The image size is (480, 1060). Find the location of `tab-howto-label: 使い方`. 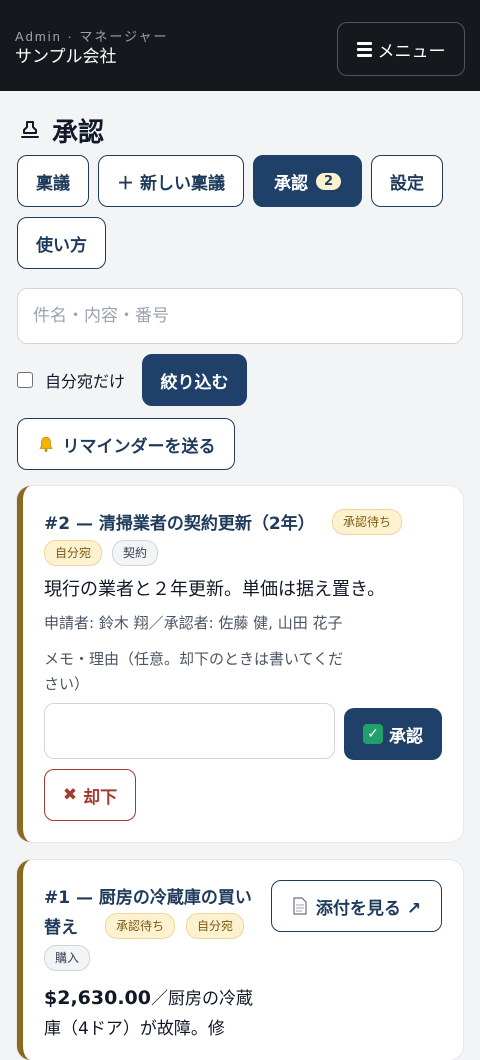

tab-howto-label: 使い方 is located at coordinates (61, 245).